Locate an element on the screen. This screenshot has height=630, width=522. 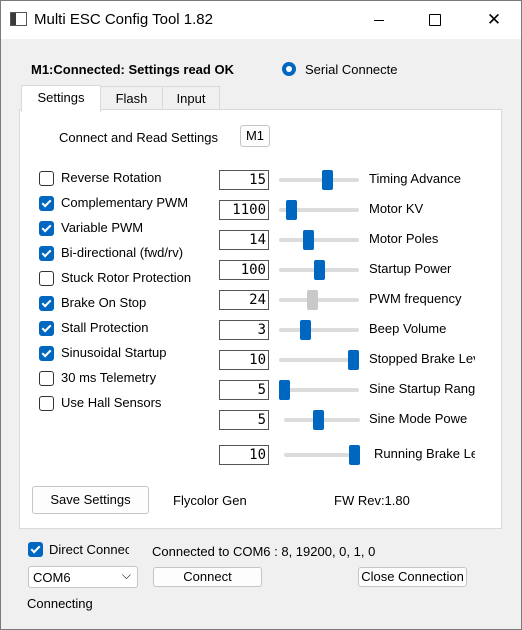
tab-settings: Settings is located at coordinates (61, 98).